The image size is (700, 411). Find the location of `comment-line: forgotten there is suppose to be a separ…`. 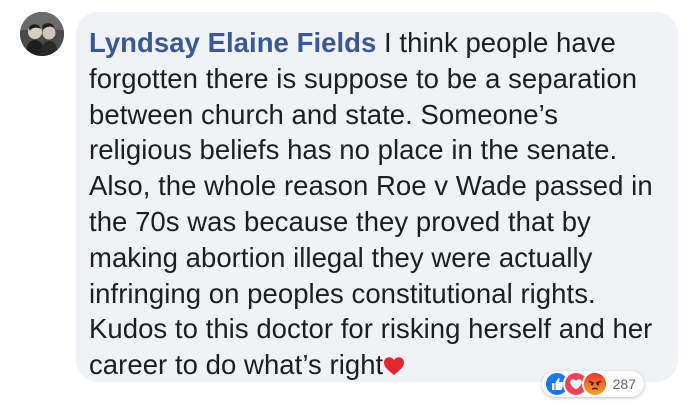

comment-line: forgotten there is suppose to be a separ… is located at coordinates (363, 78).